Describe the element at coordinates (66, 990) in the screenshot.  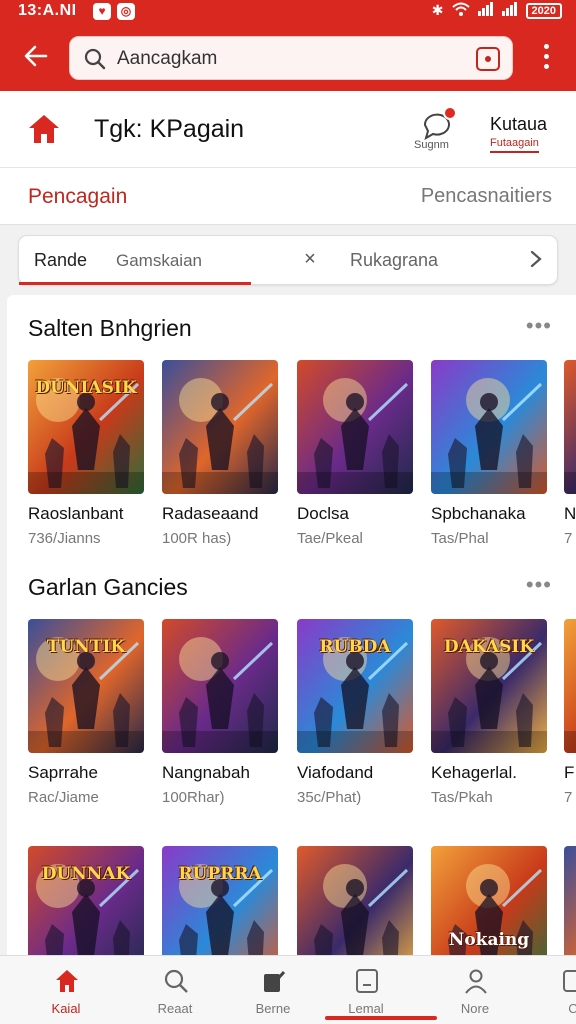
I see `nav-item-1: Kaial` at that location.